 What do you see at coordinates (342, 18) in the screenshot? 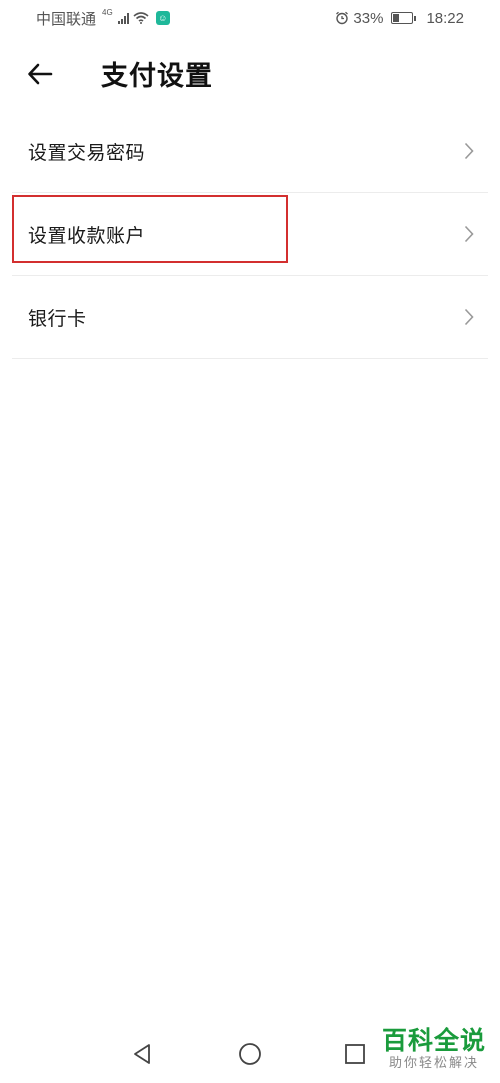
I see `alarm-icon` at bounding box center [342, 18].